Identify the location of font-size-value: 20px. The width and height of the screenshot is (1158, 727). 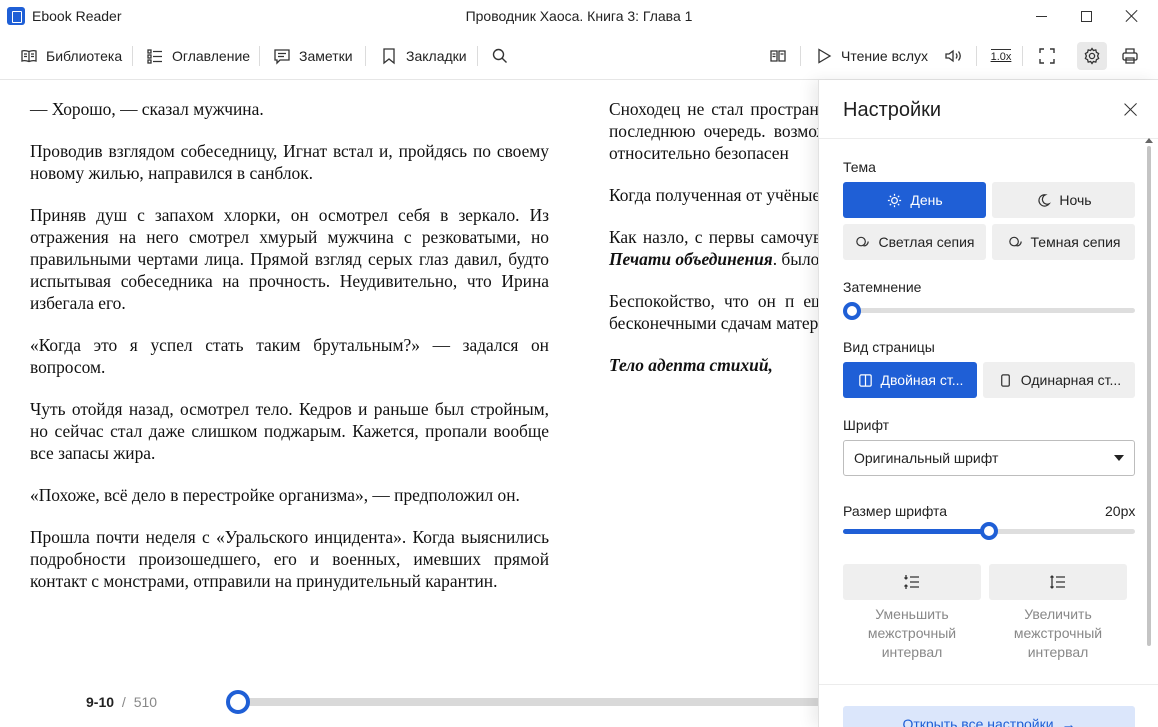
(1120, 511).